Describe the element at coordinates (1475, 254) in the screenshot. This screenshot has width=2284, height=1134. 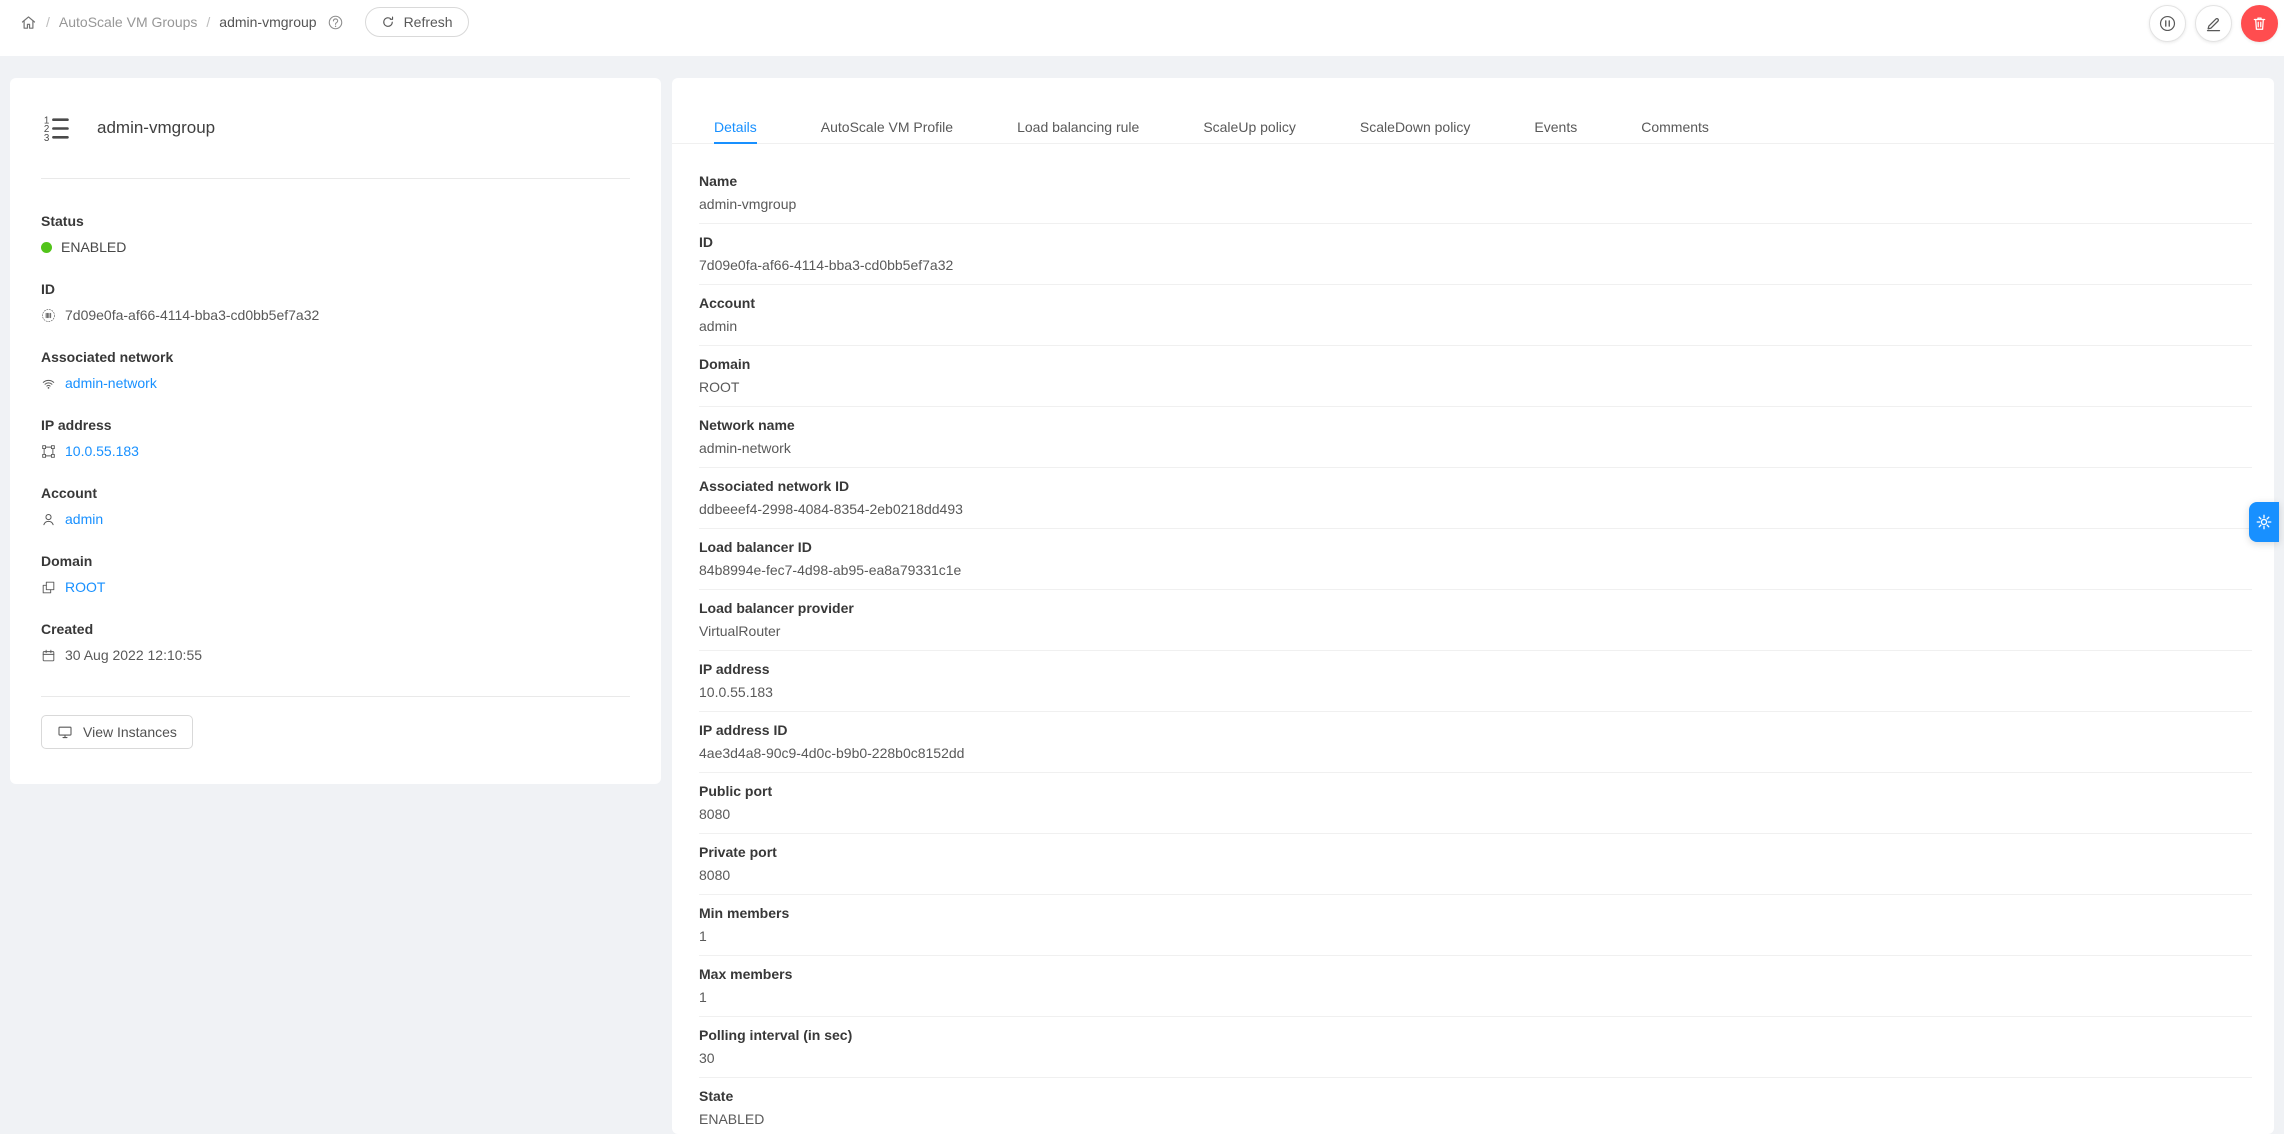
I see `detail-row-id: ID 7d09e0fa-af66-4114-bba3-cd0bb5ef7a32` at that location.